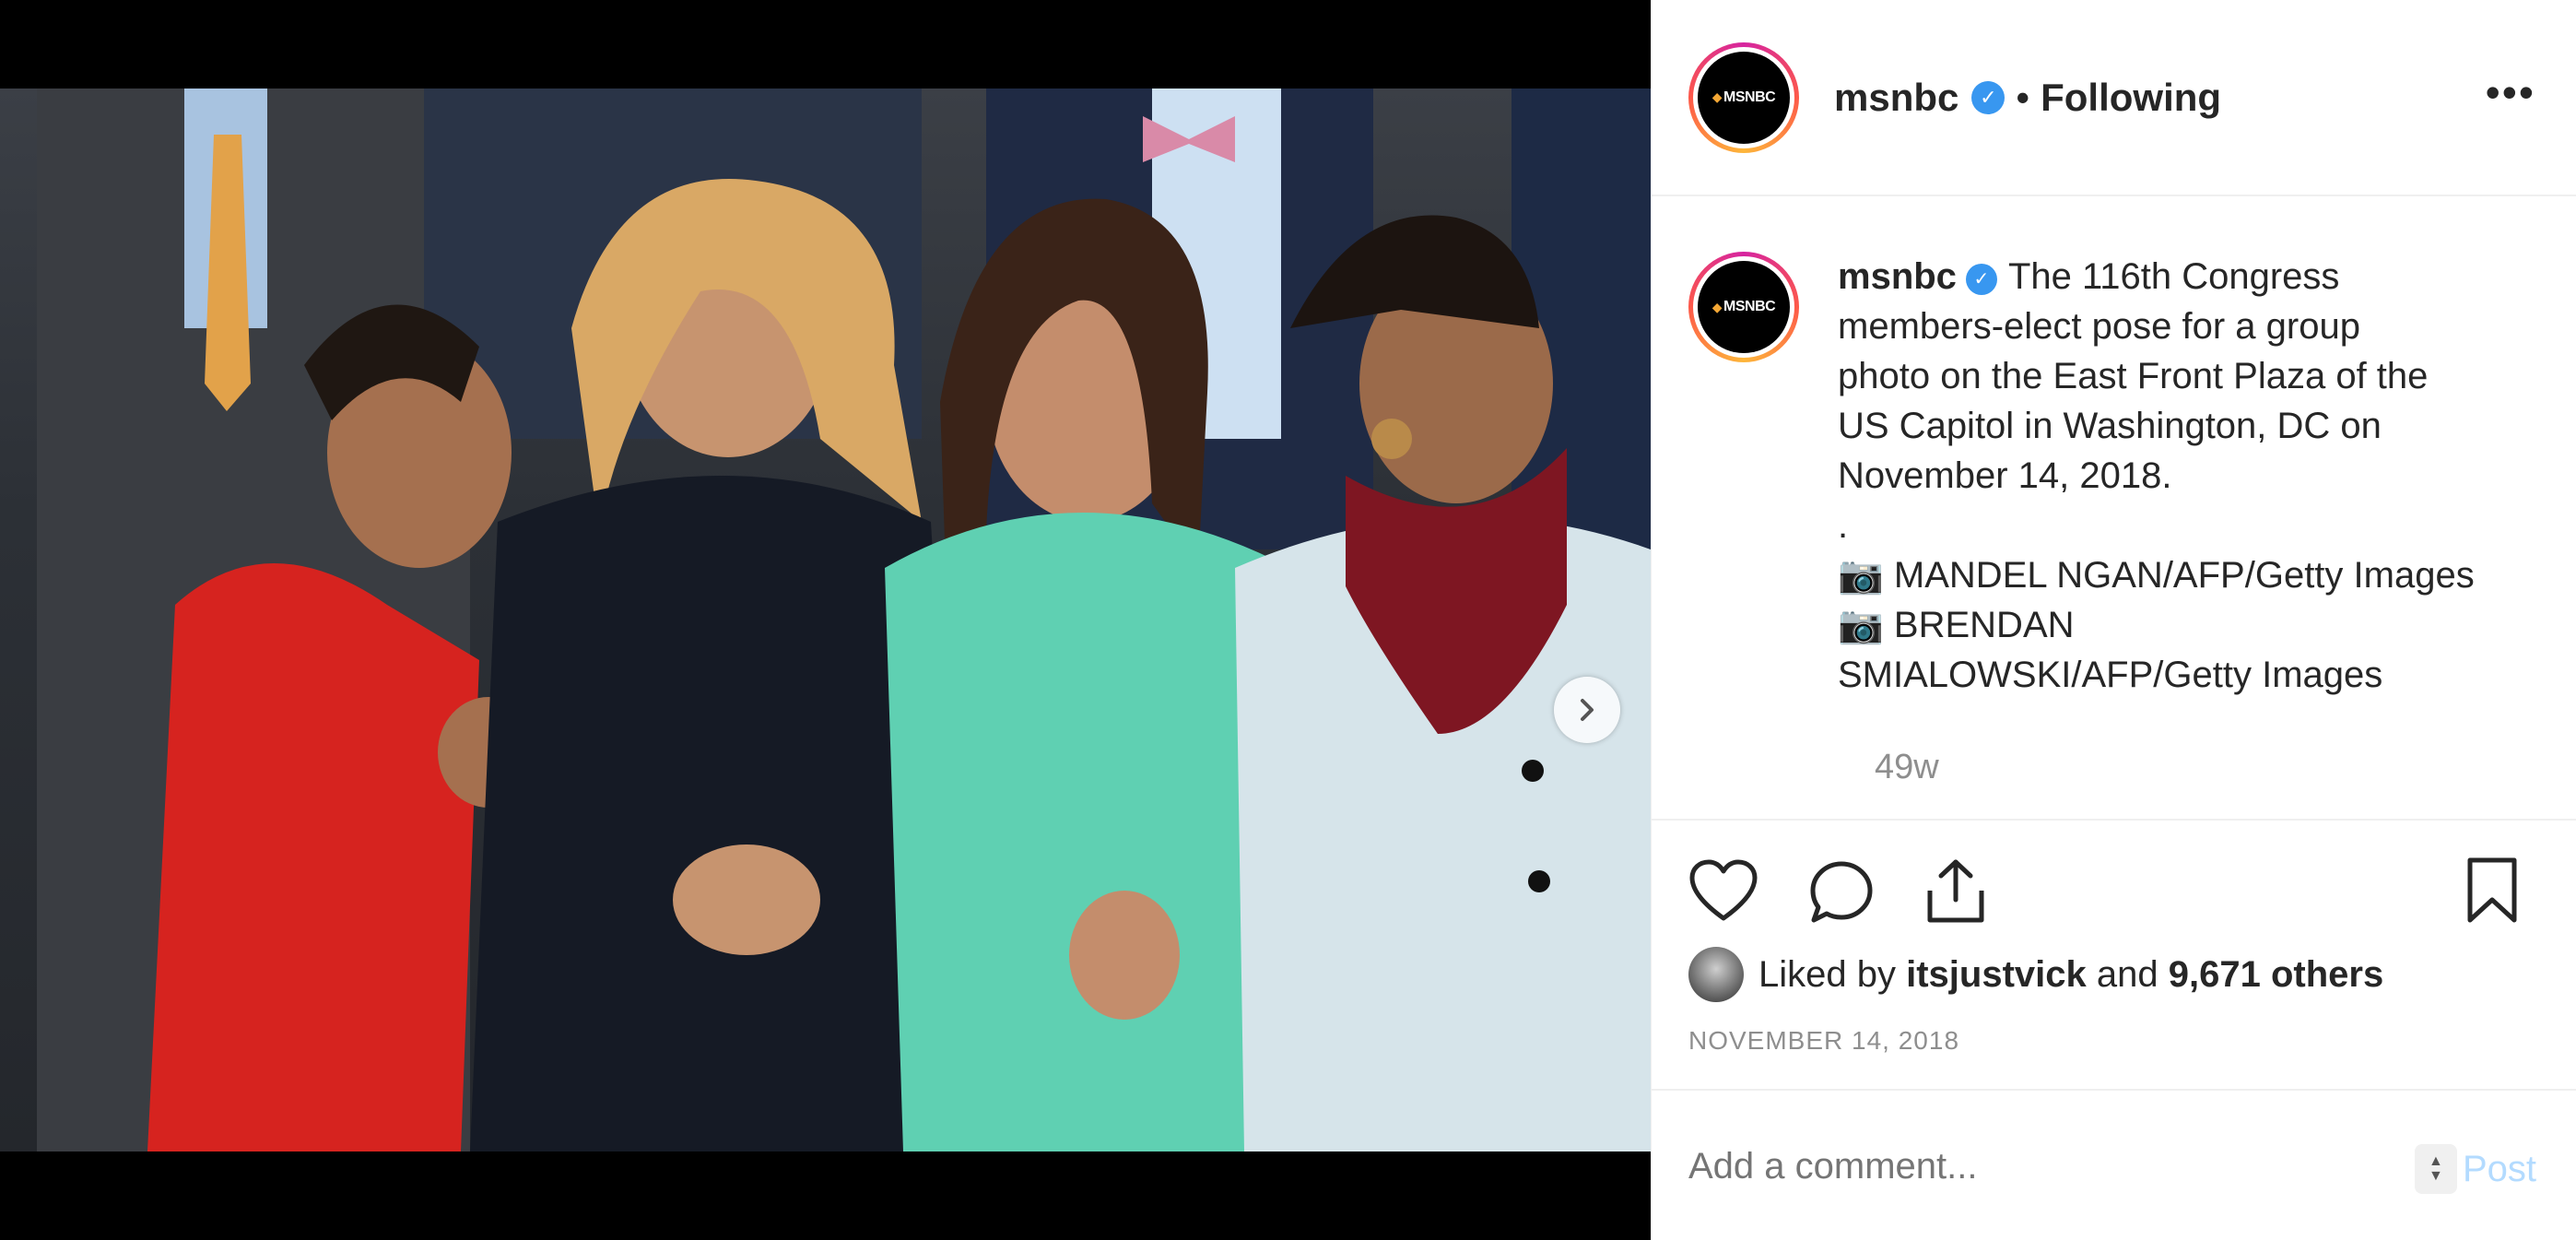 The image size is (2576, 1240). I want to click on like-button, so click(1723, 893).